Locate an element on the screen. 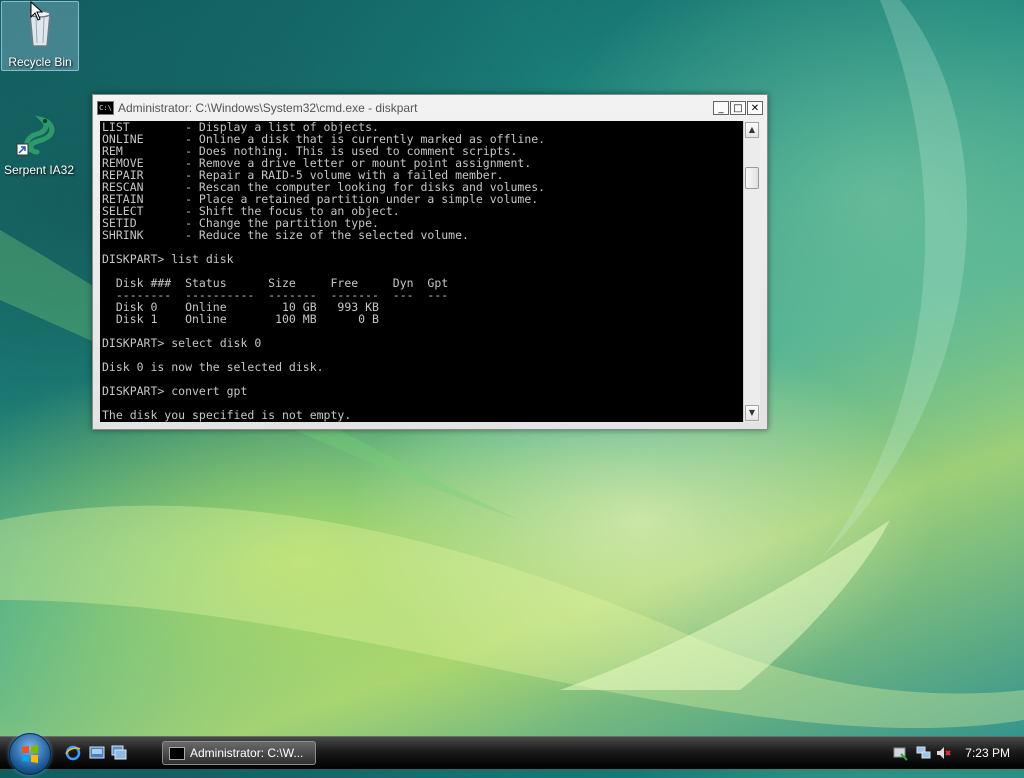 This screenshot has width=1024, height=778. internet-explorer-icon is located at coordinates (73, 753).